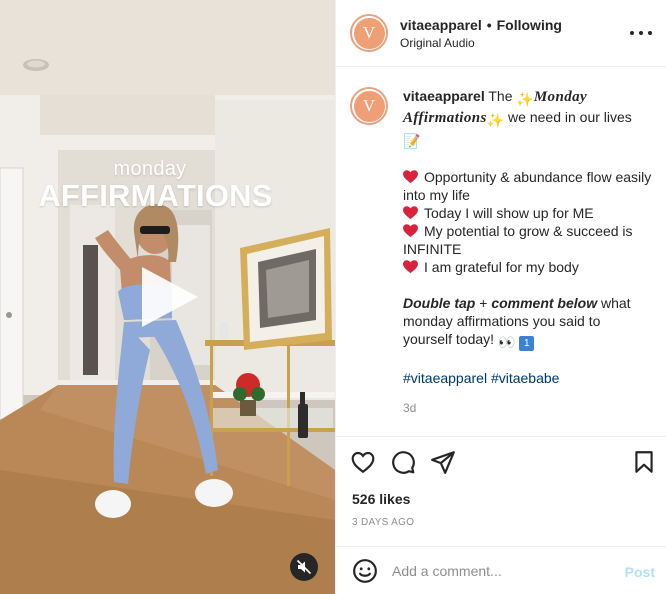 The height and width of the screenshot is (594, 666). What do you see at coordinates (441, 25) in the screenshot?
I see `username-link: vitaeapparel` at bounding box center [441, 25].